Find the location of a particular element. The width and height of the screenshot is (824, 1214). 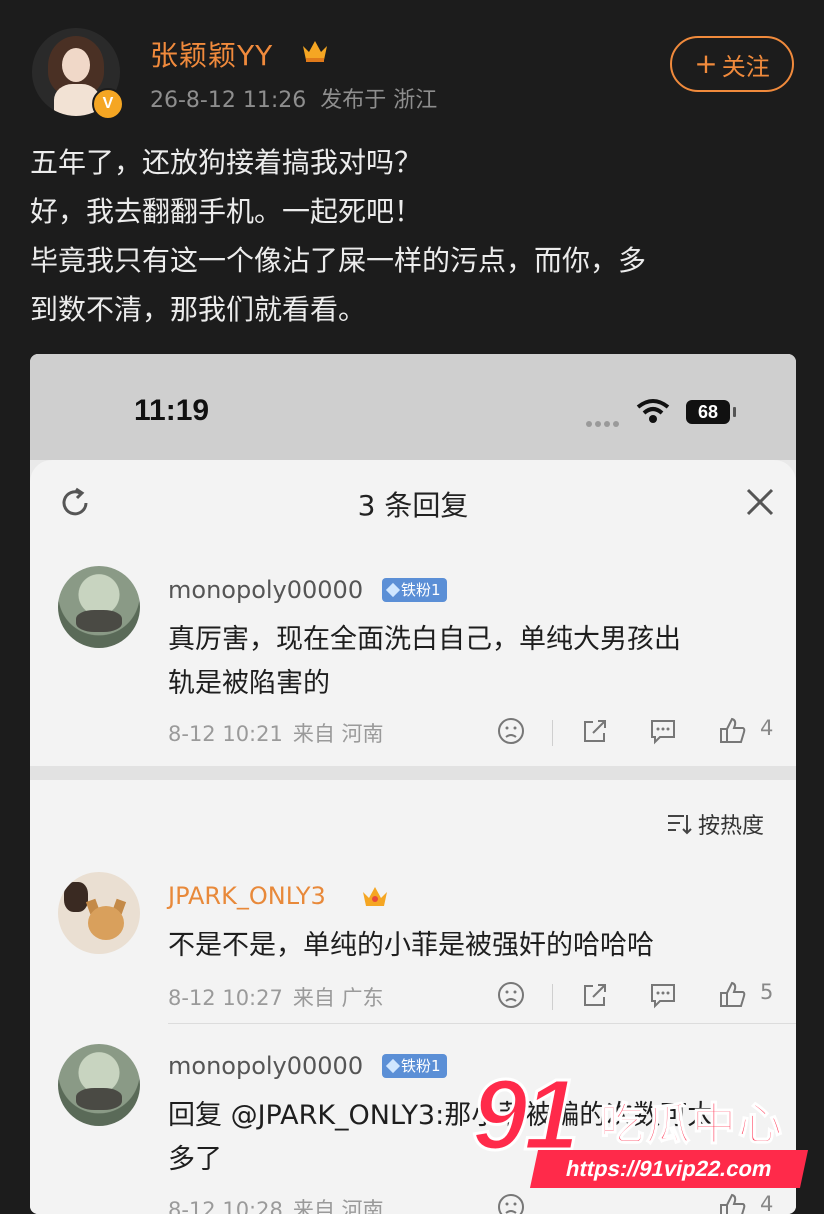

comment-meta: 8-12 10:27 来自 广东 is located at coordinates (276, 997).